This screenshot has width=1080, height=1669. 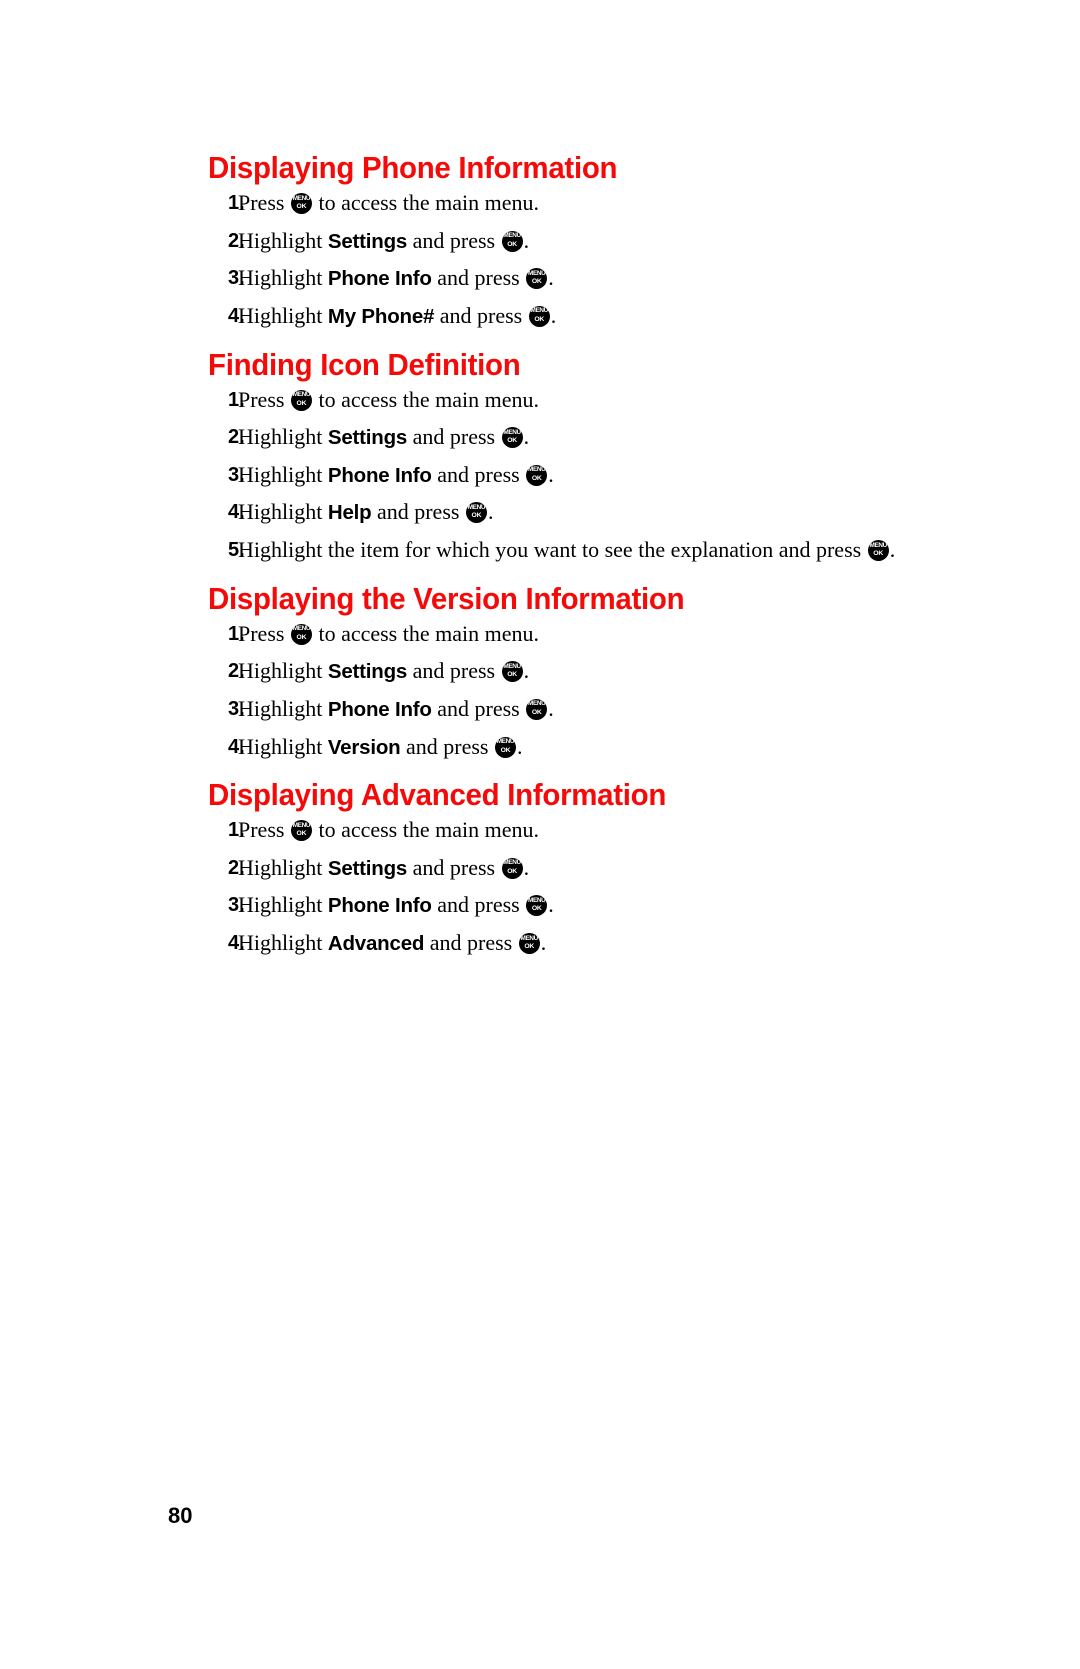 I want to click on page-number: 80, so click(x=180, y=1515).